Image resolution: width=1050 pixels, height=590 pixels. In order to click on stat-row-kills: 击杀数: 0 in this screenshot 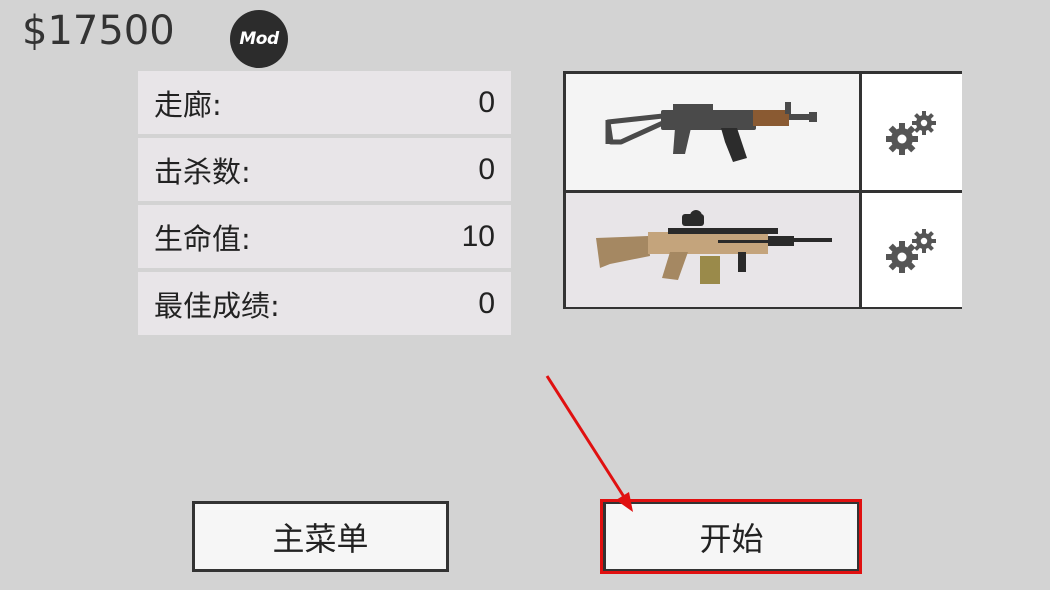, I will do `click(324, 169)`.